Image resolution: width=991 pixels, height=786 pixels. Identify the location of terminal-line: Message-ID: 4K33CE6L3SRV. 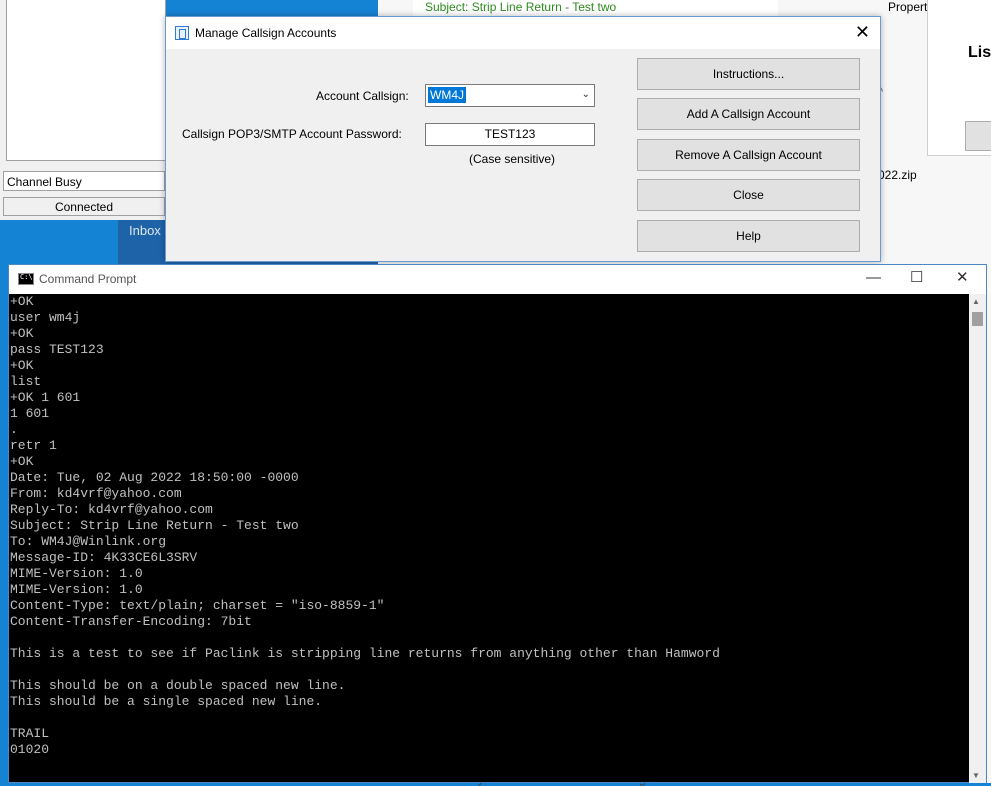
(104, 557).